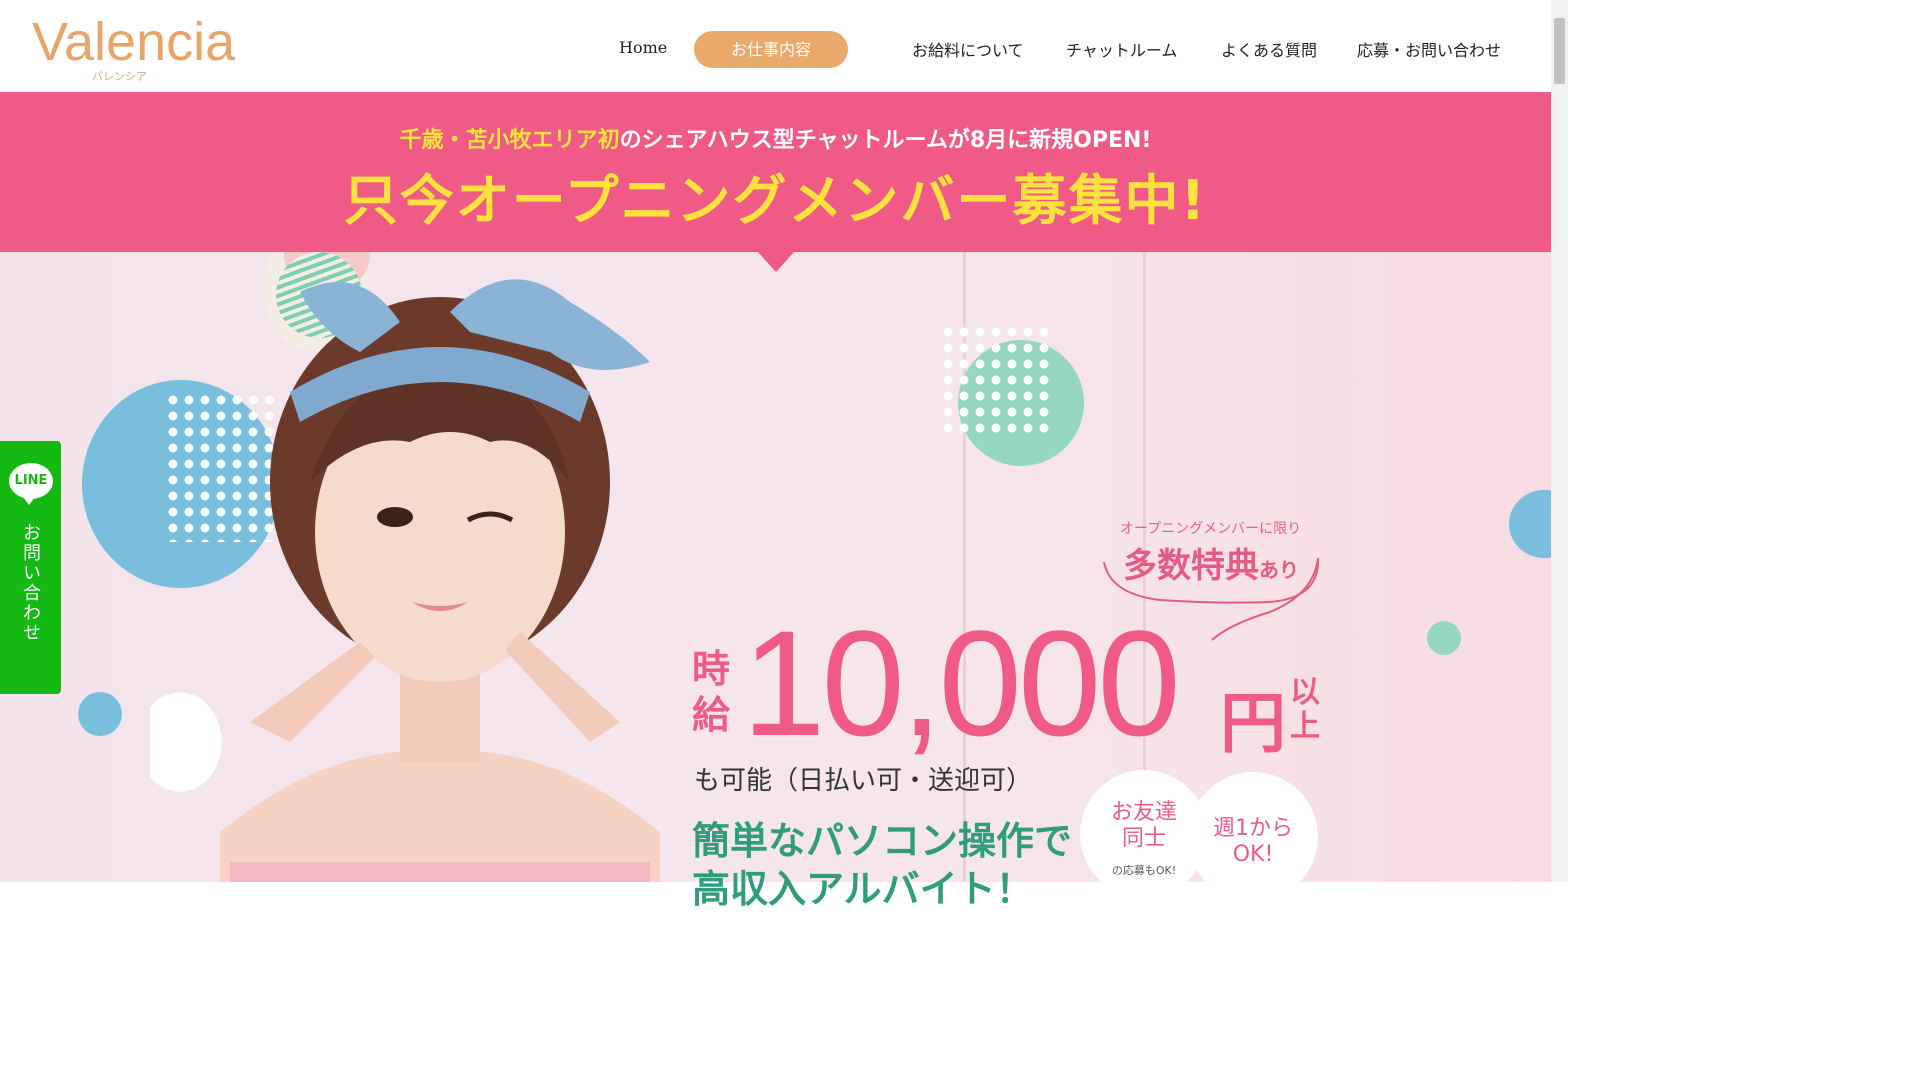 The height and width of the screenshot is (1080, 1920). Describe the element at coordinates (1211, 529) in the screenshot. I see `benefit-caption: オープニングメンバーに限り` at that location.